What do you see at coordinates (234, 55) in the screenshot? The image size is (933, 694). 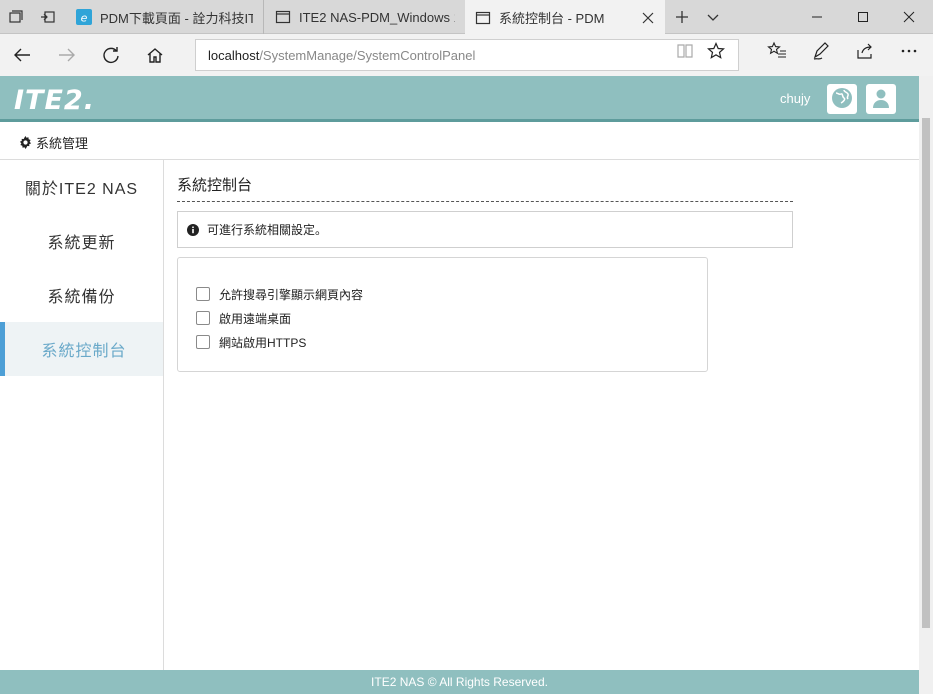 I see `url-host: localhost` at bounding box center [234, 55].